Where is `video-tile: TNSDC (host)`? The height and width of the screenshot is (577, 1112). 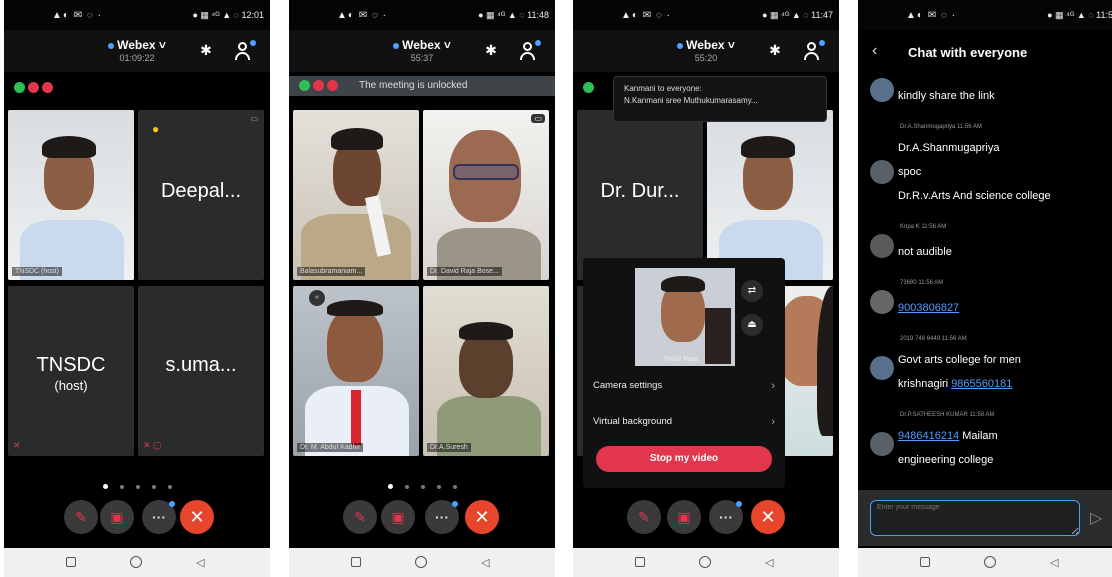
video-tile: TNSDC (host) is located at coordinates (71, 195).